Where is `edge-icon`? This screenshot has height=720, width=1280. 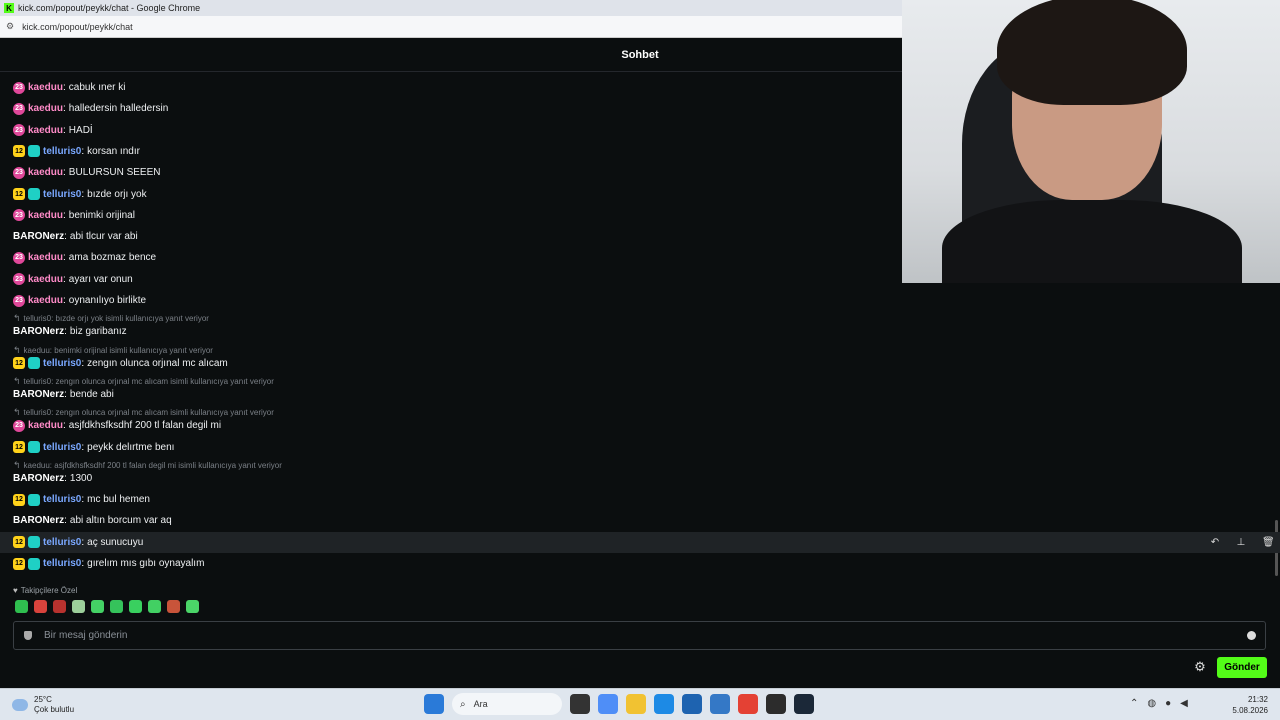 edge-icon is located at coordinates (664, 704).